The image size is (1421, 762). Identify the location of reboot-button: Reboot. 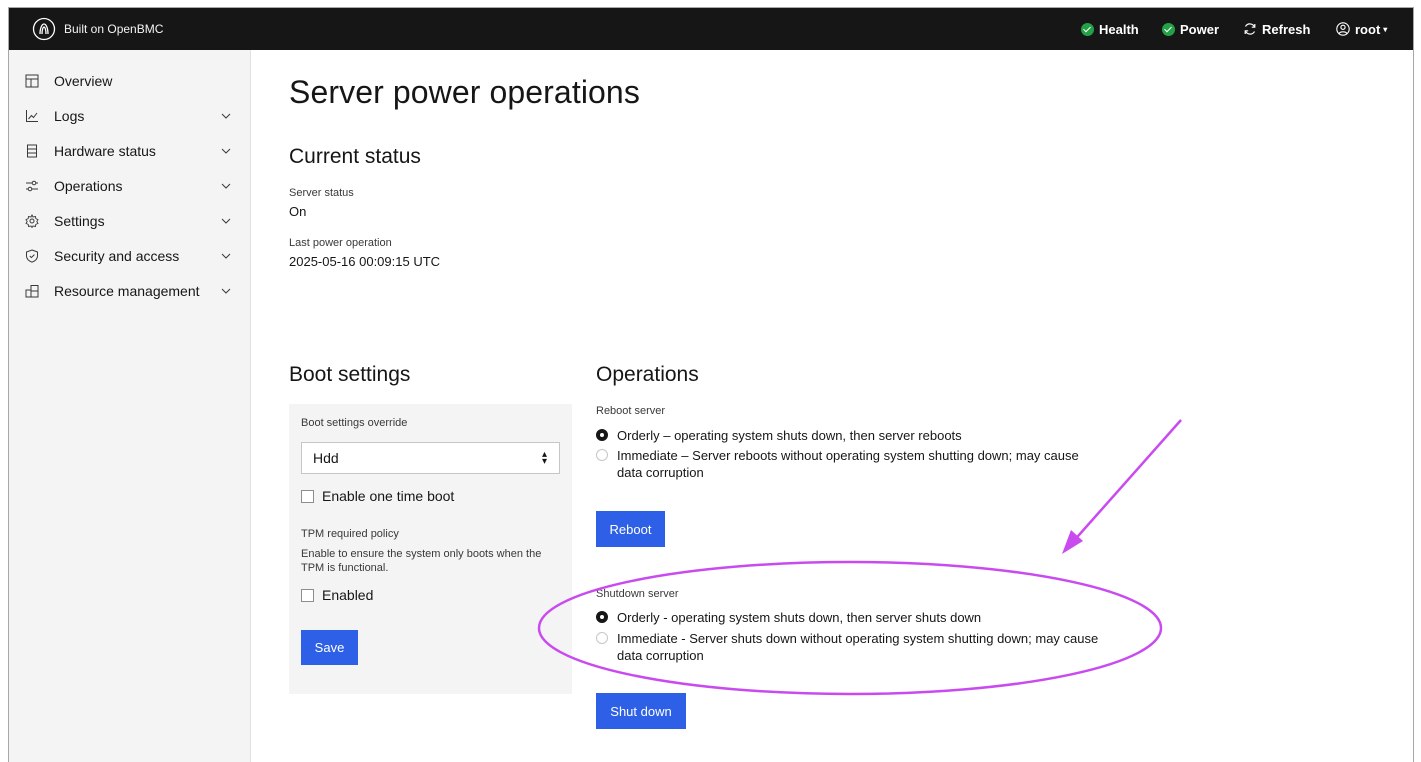
(630, 529).